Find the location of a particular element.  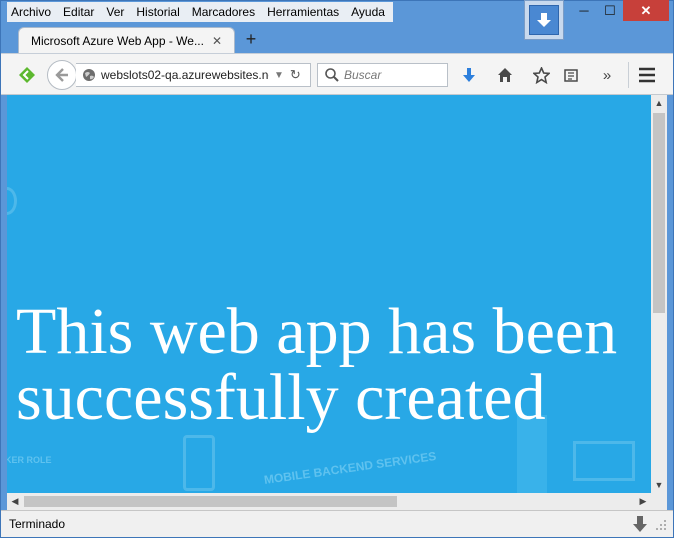

scroll-right-arrow-icon: ▶ is located at coordinates (643, 501).